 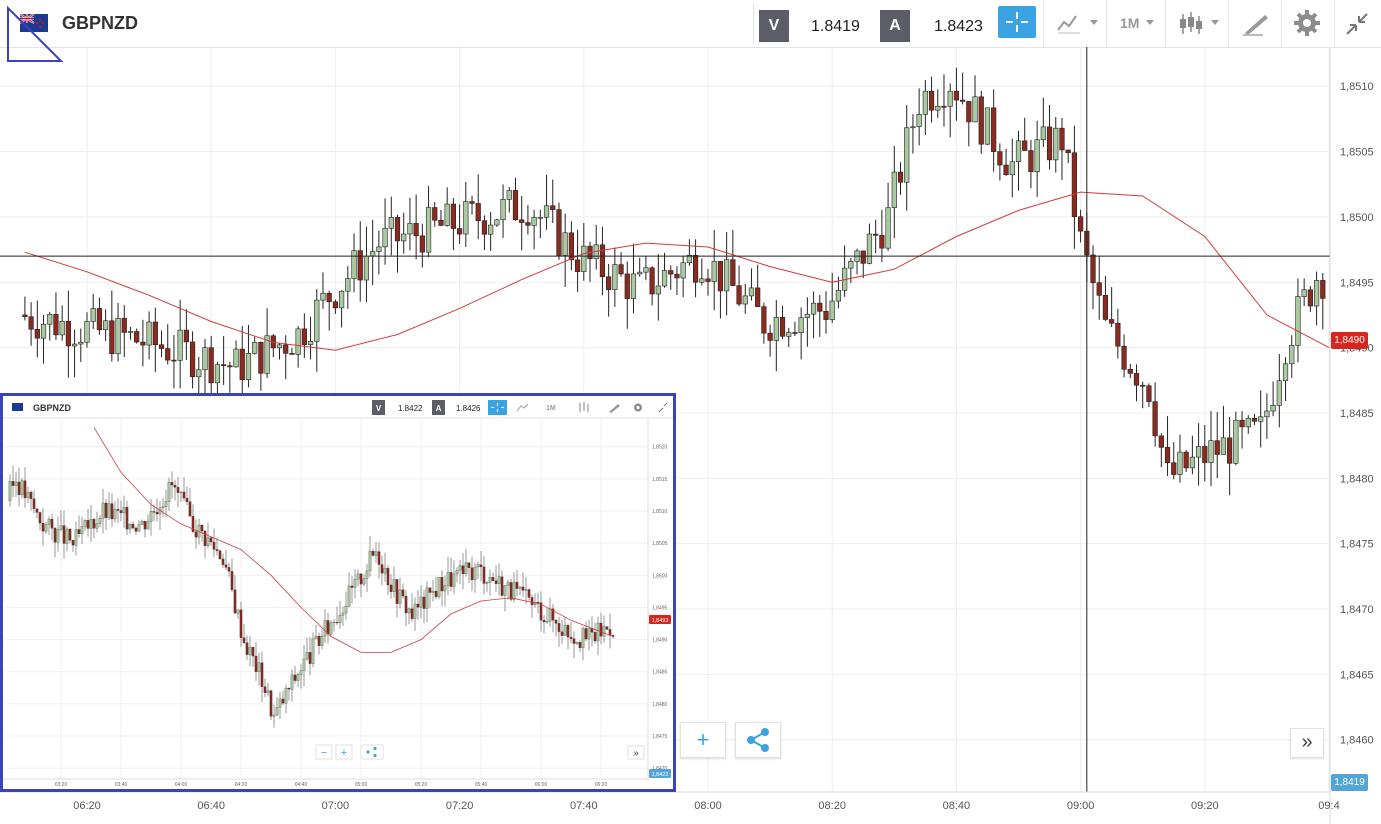 I want to click on inset-y-tick-label: 1,8505, so click(x=660, y=544).